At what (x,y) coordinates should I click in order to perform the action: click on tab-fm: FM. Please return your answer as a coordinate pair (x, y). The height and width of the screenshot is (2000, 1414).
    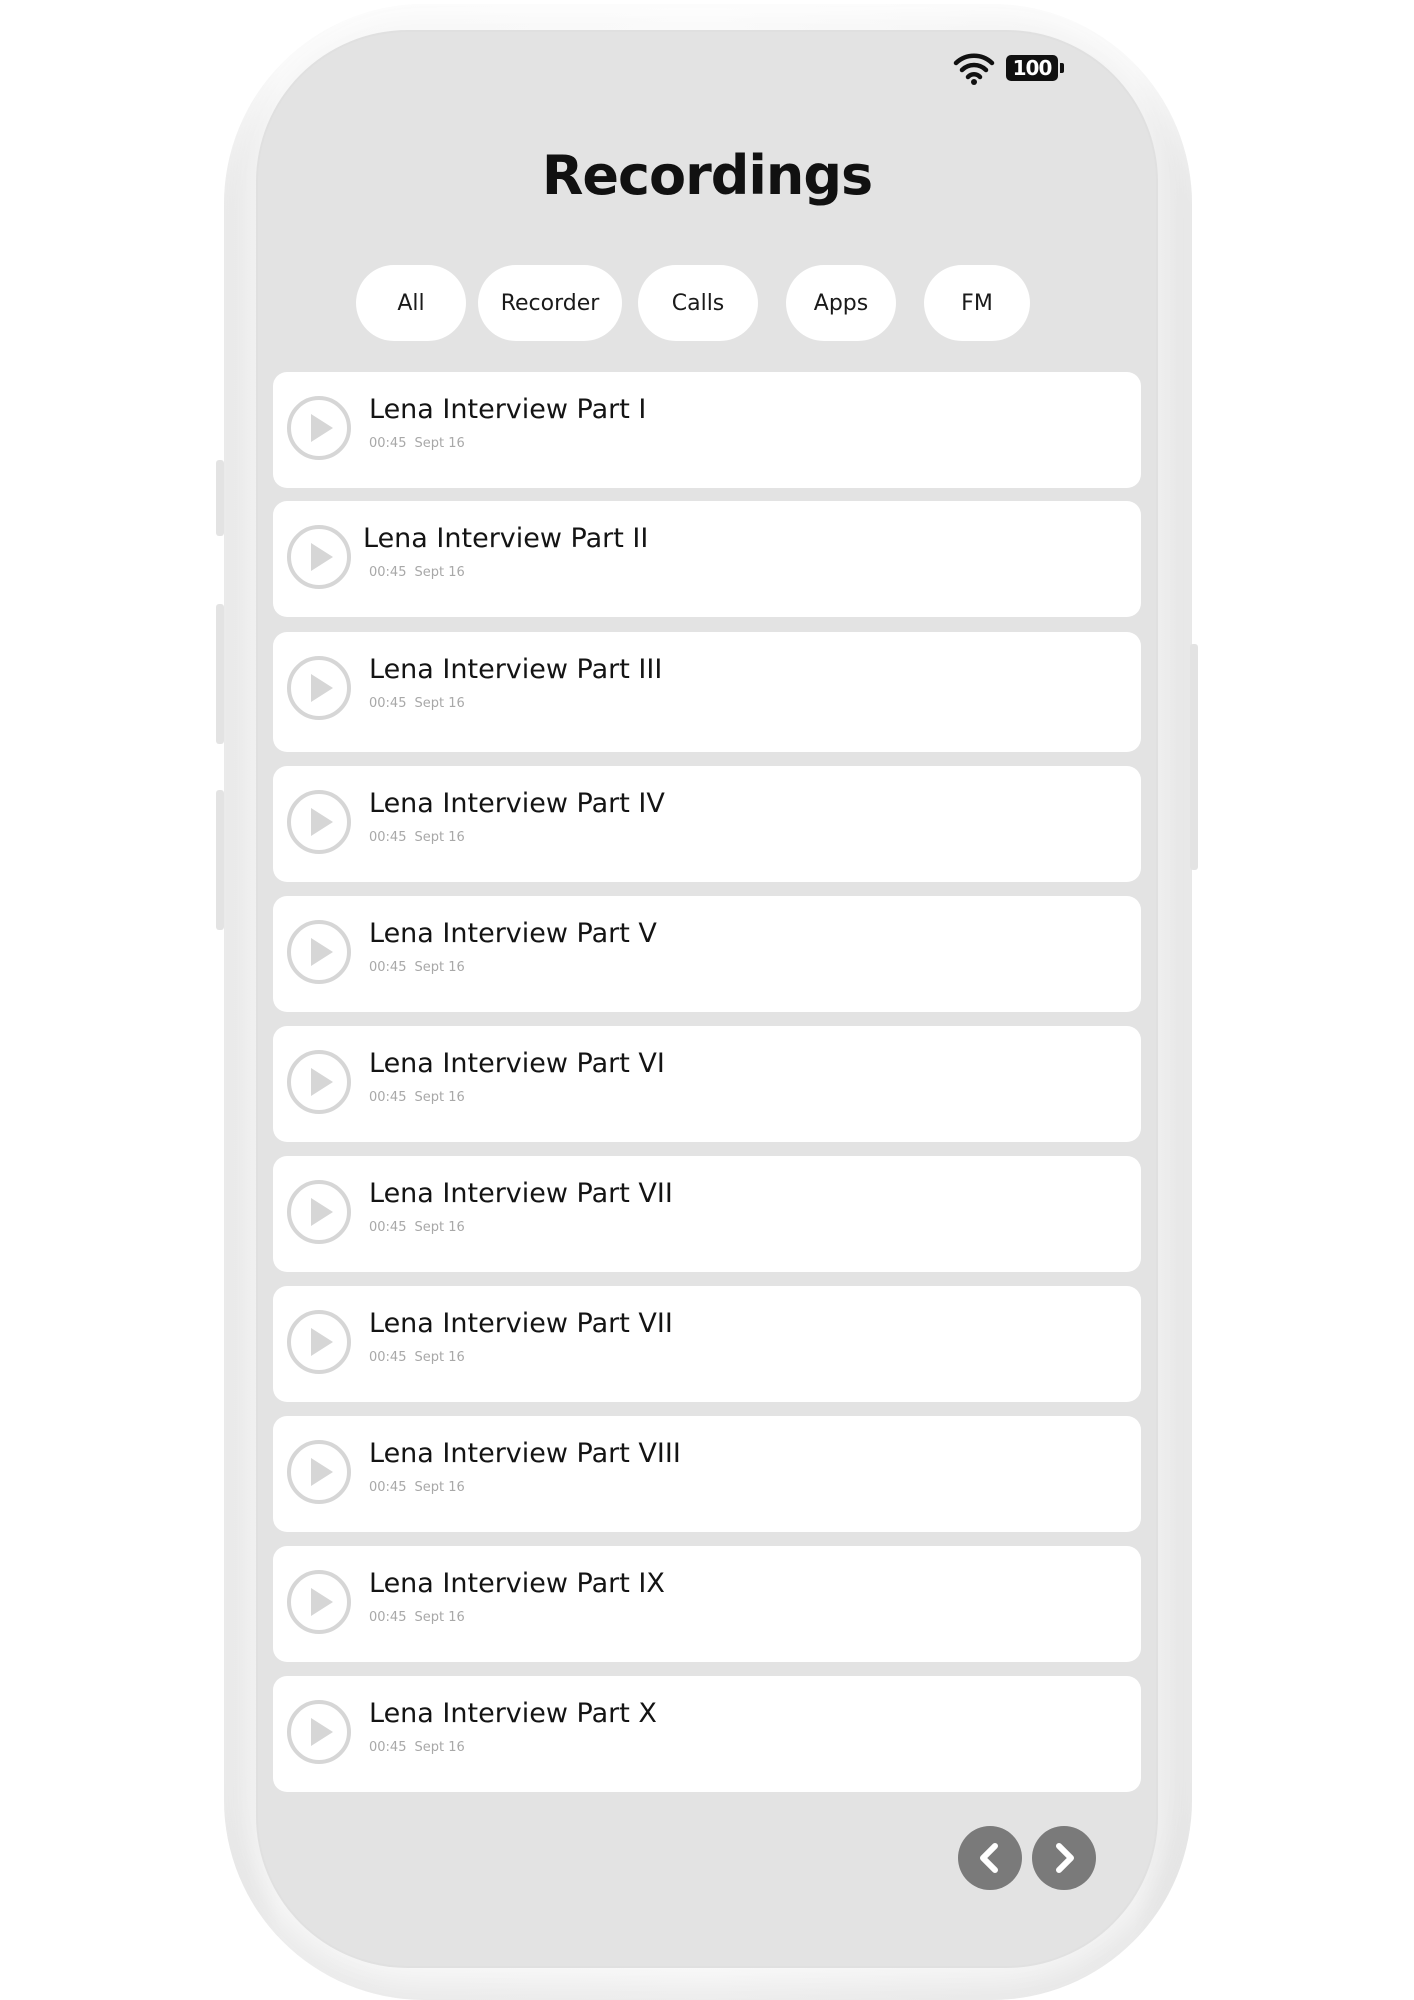
    Looking at the image, I should click on (977, 303).